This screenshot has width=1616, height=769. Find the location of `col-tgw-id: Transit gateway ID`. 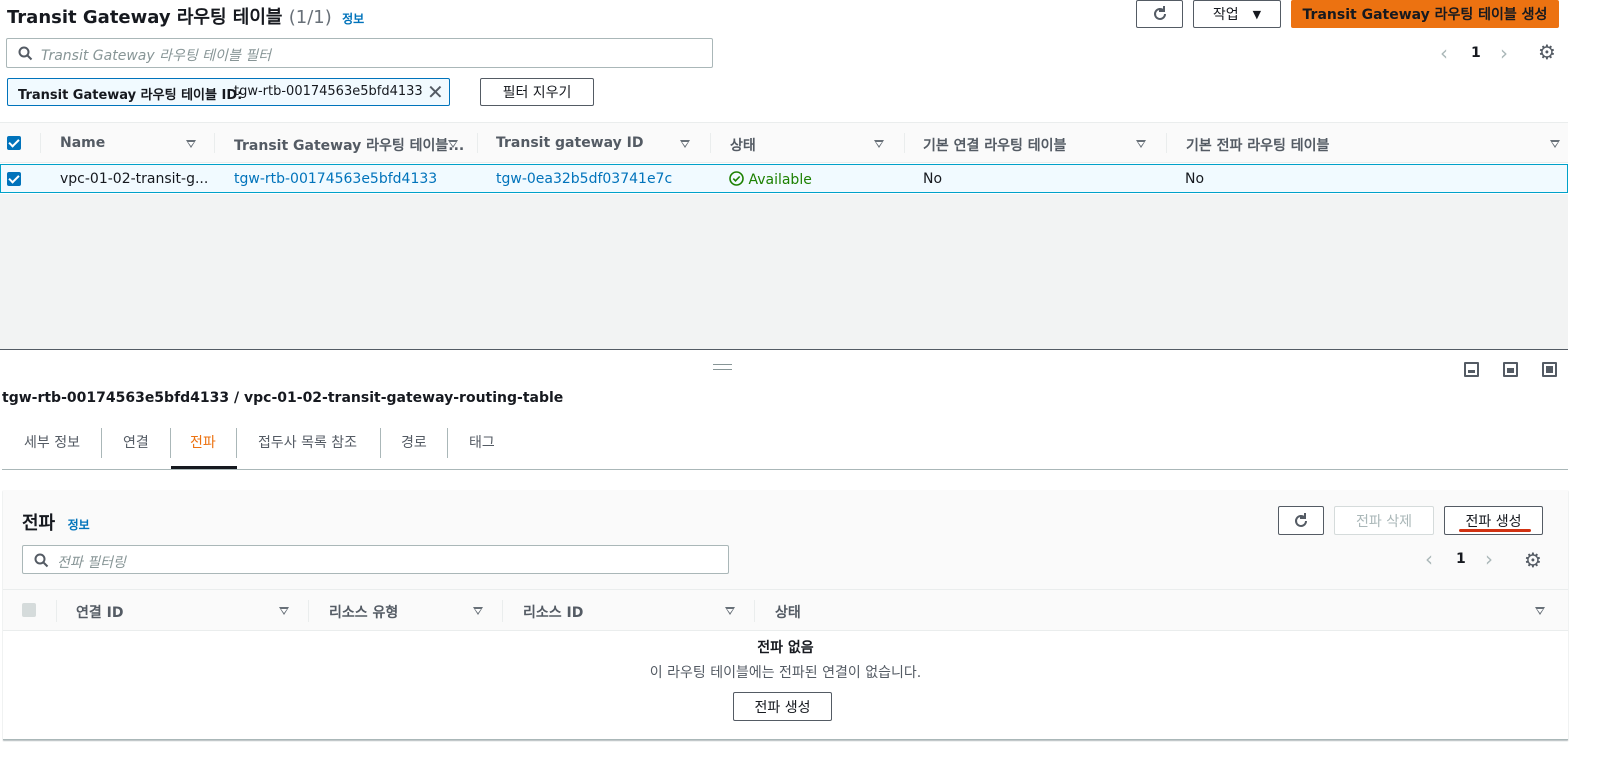

col-tgw-id: Transit gateway ID is located at coordinates (569, 143).